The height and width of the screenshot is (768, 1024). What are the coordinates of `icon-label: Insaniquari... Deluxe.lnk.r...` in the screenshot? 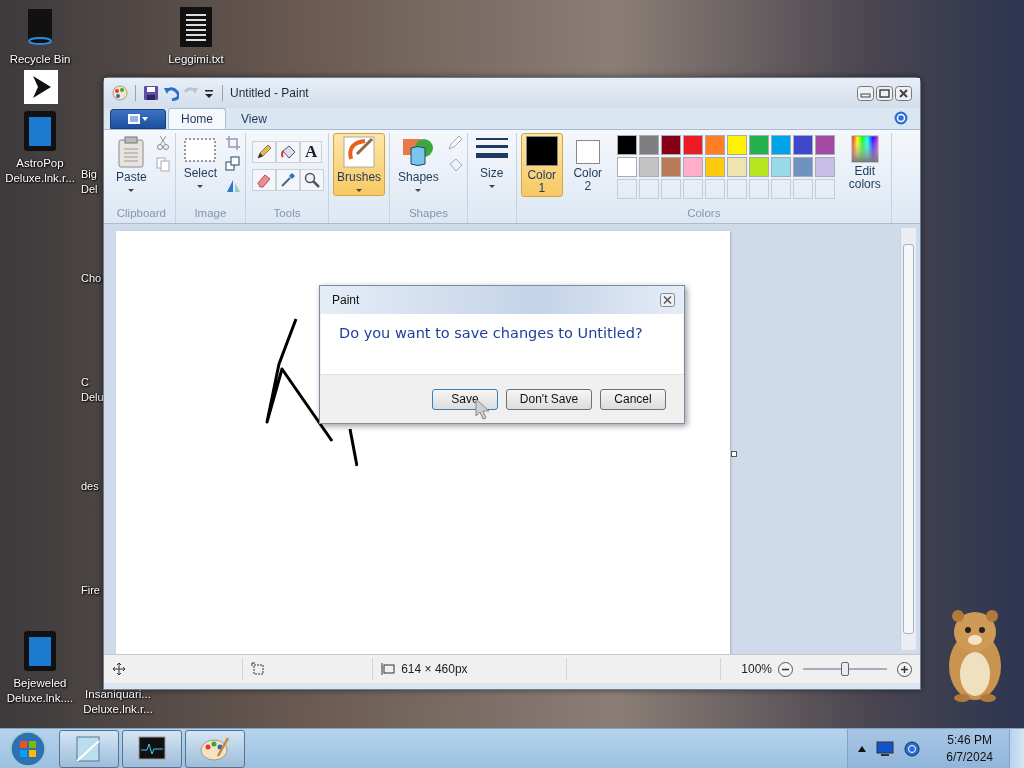 It's located at (118, 702).